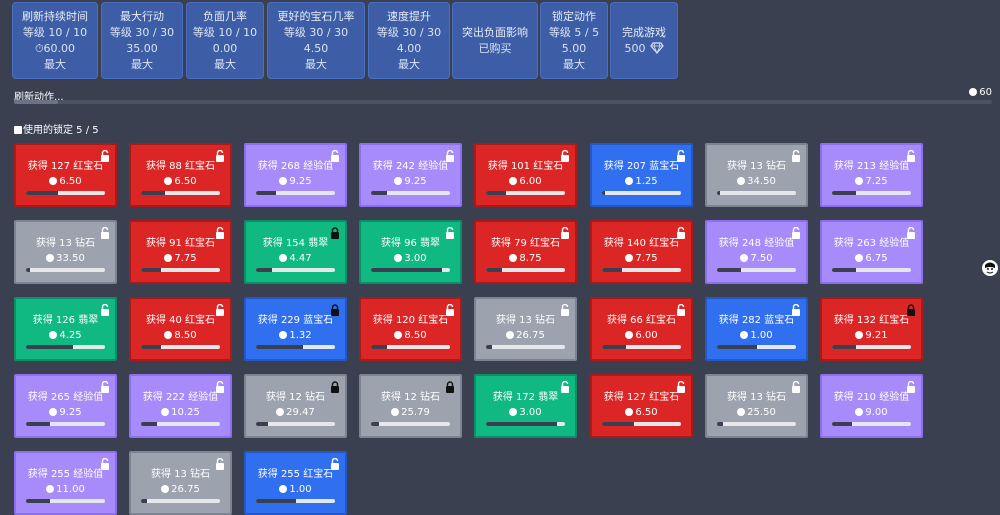  Describe the element at coordinates (756, 175) in the screenshot. I see `action-card: 获得 13 钻石 34.50` at that location.